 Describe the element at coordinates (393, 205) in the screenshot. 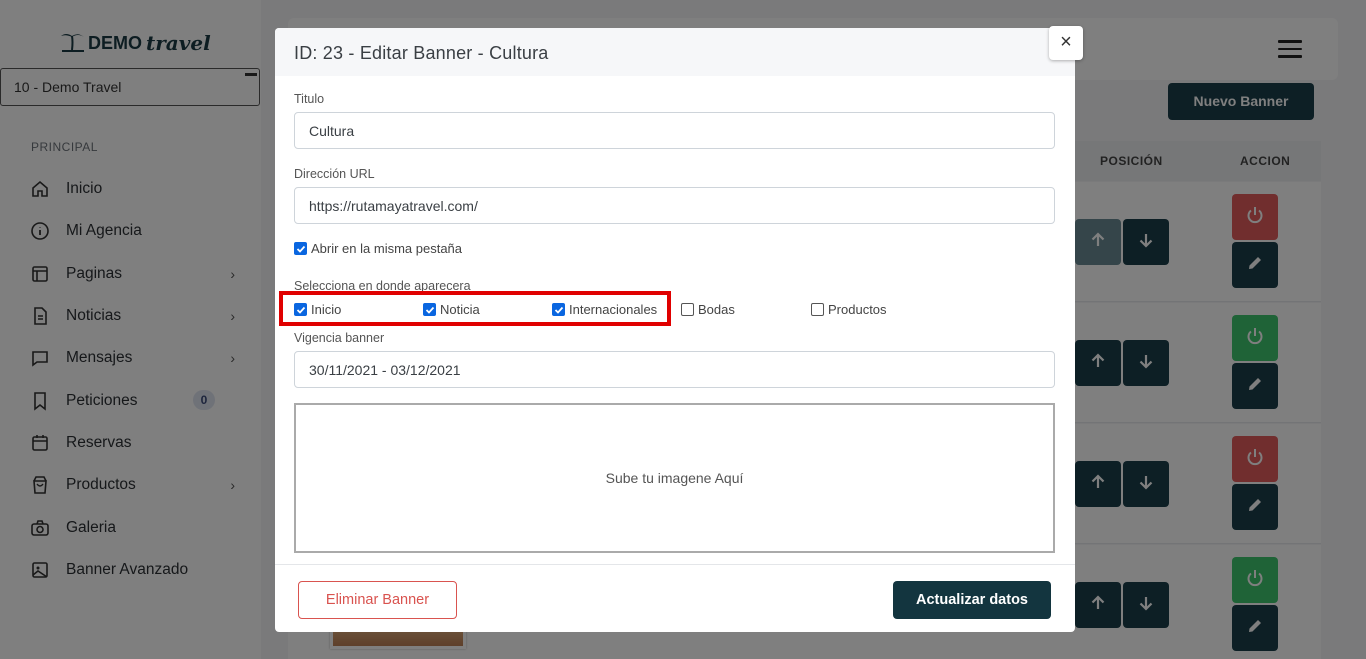

I see `url-input-value: https://rutamayatravel.com/` at that location.